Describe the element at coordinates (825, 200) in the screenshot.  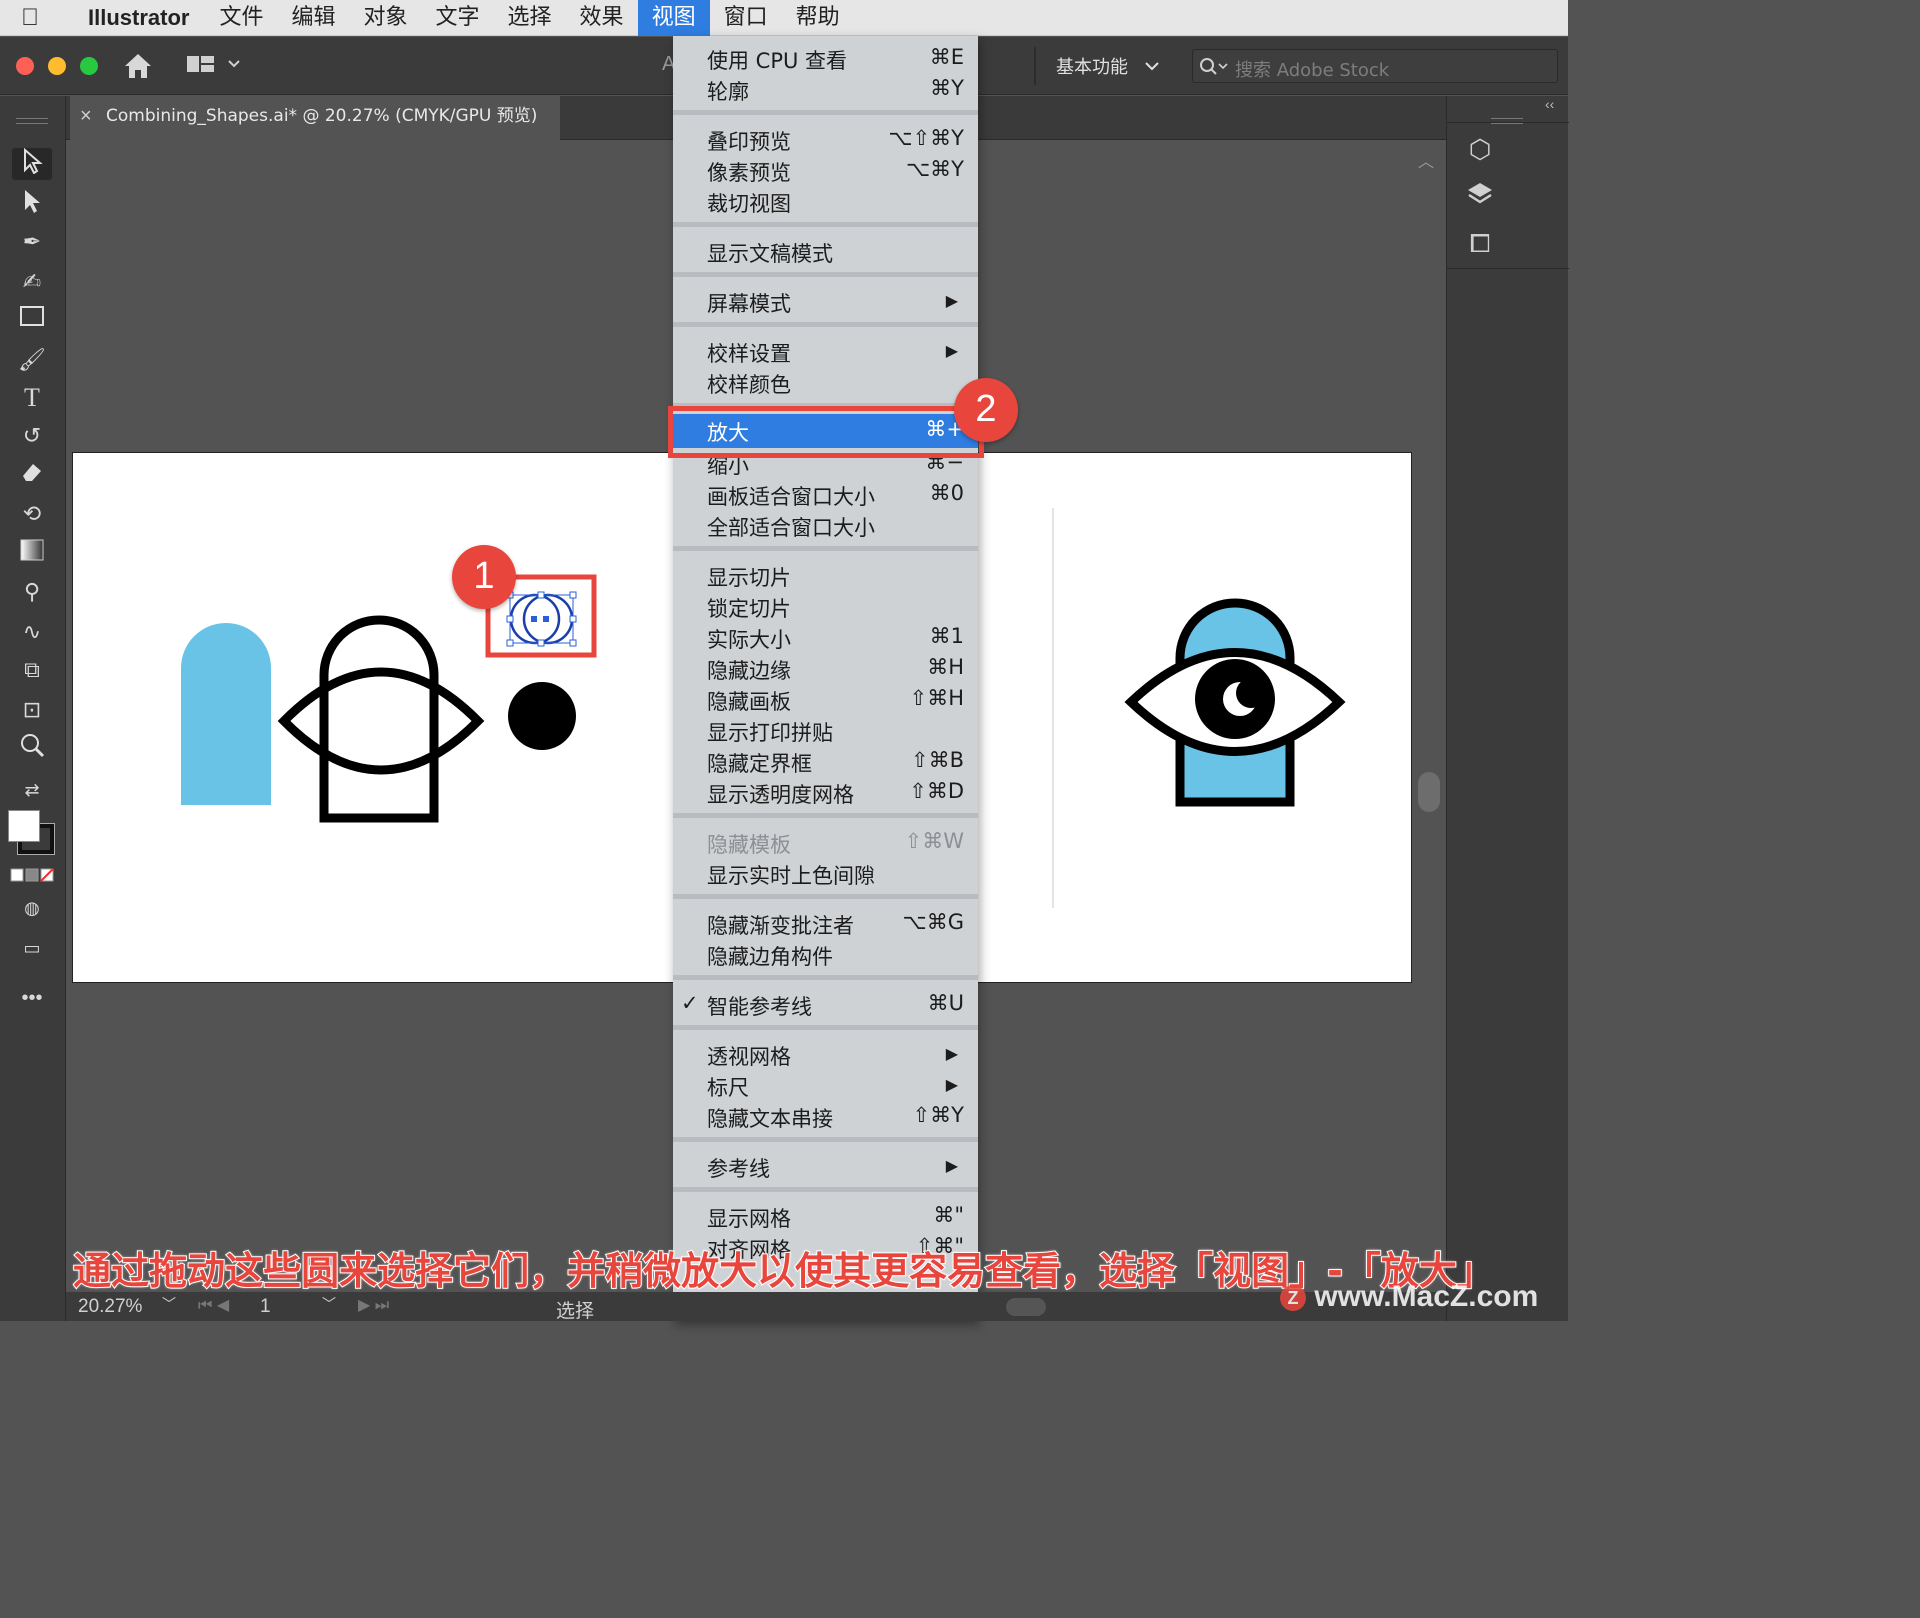
I see `menu-item-5: 裁切视图` at that location.